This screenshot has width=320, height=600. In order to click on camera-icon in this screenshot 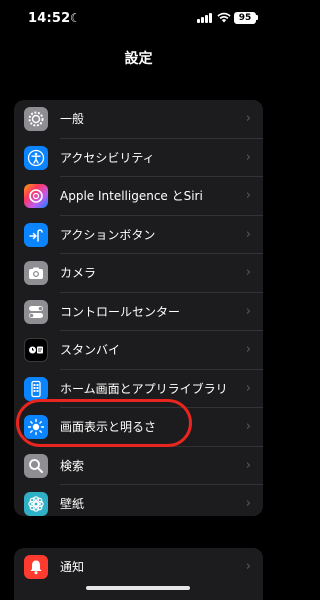, I will do `click(36, 273)`.